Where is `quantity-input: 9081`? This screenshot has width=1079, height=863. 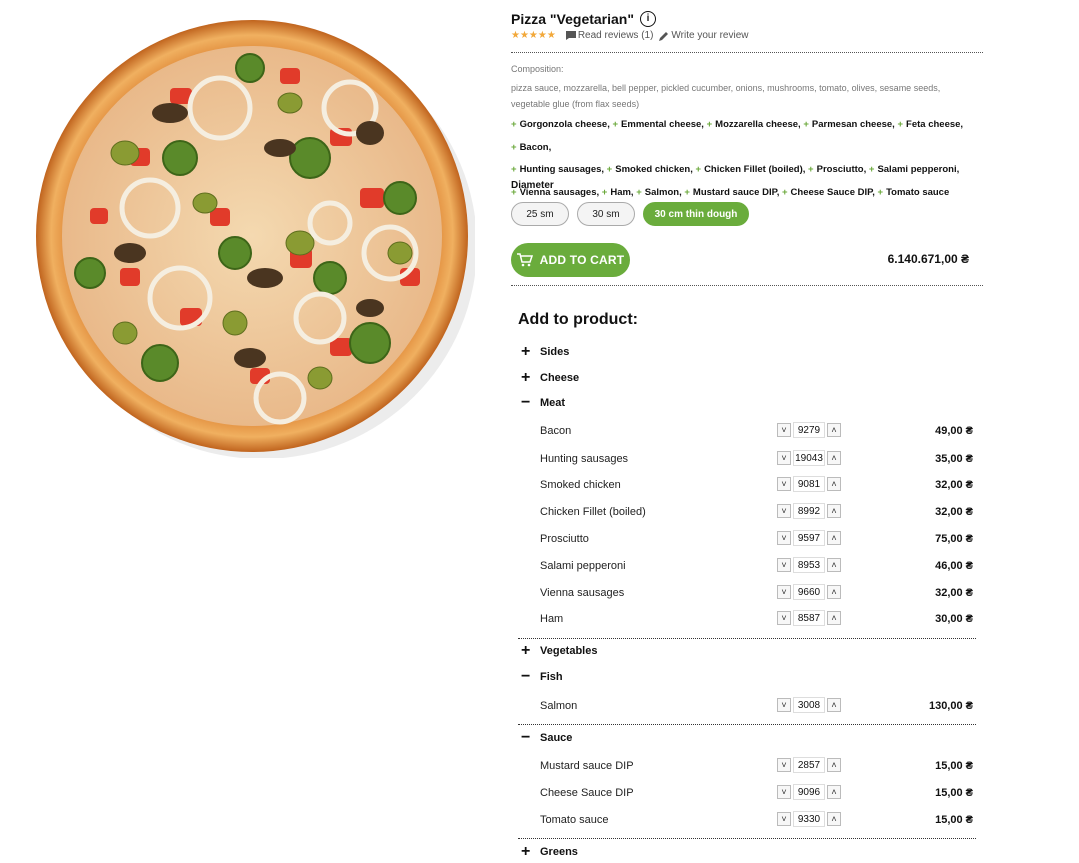 quantity-input: 9081 is located at coordinates (809, 484).